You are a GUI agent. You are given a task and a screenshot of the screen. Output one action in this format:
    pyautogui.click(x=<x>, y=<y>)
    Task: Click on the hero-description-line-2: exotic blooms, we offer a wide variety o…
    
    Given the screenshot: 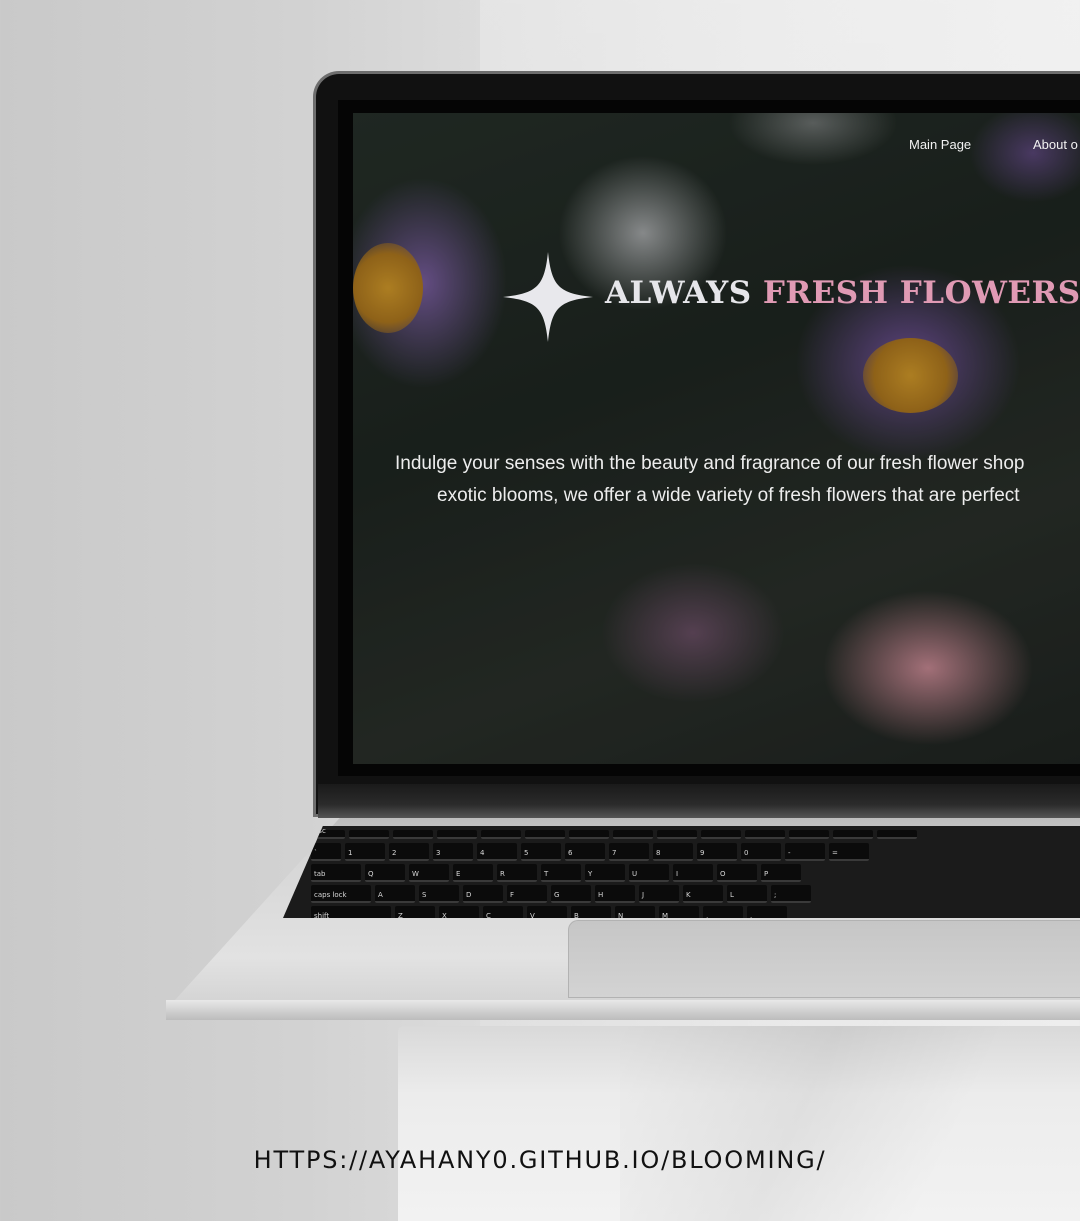 What is the action you would take?
    pyautogui.click(x=728, y=495)
    